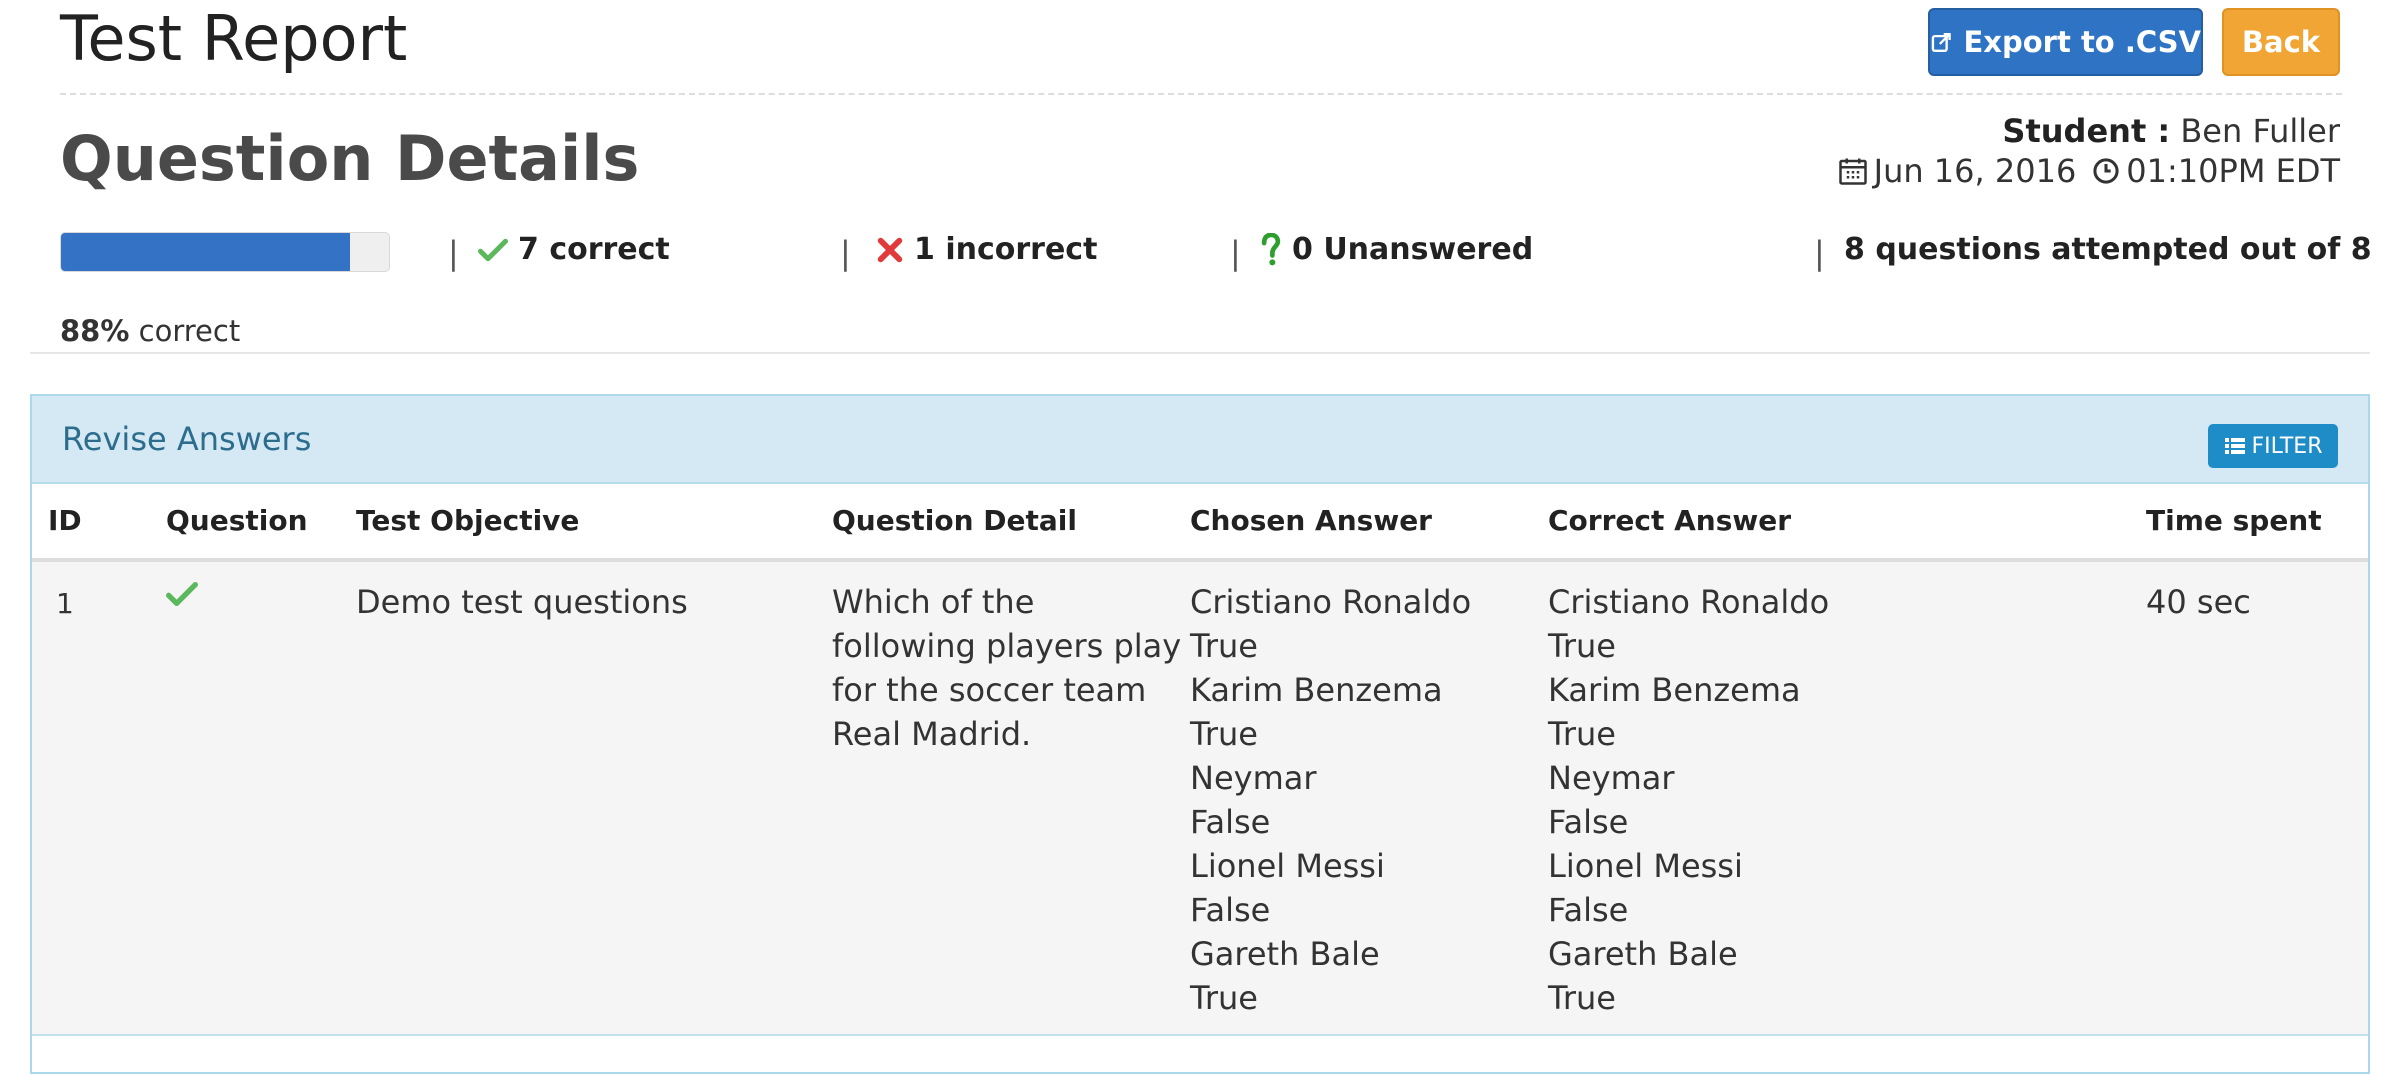 The height and width of the screenshot is (1074, 2382). I want to click on incorrect-count: 1 incorrect, so click(986, 249).